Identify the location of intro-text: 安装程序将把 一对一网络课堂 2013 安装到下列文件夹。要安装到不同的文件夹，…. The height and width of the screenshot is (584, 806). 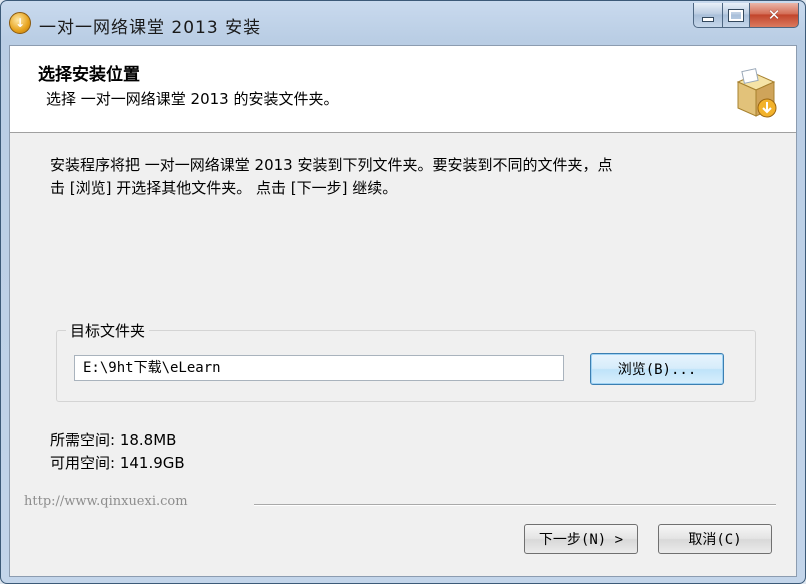
(410, 177).